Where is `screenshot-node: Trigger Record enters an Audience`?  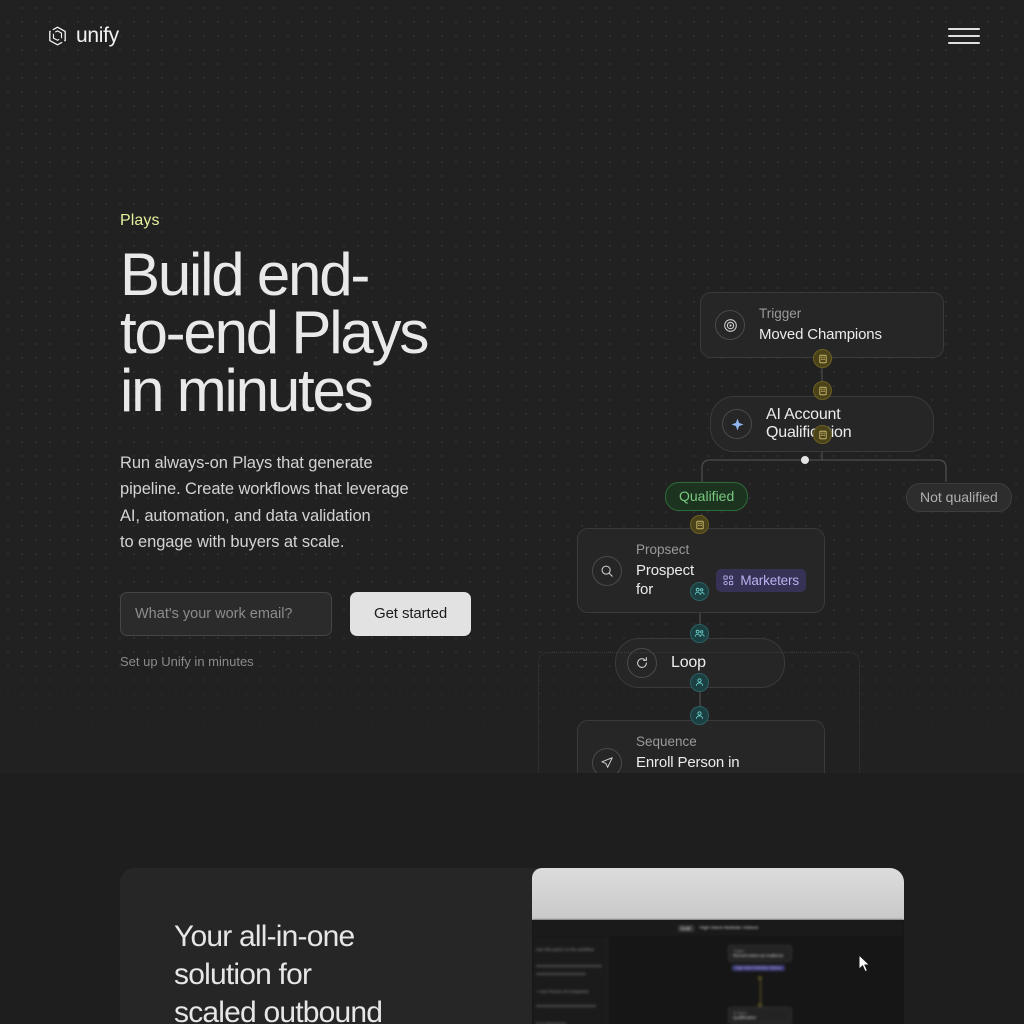 screenshot-node: Trigger Record enters an Audience is located at coordinates (760, 953).